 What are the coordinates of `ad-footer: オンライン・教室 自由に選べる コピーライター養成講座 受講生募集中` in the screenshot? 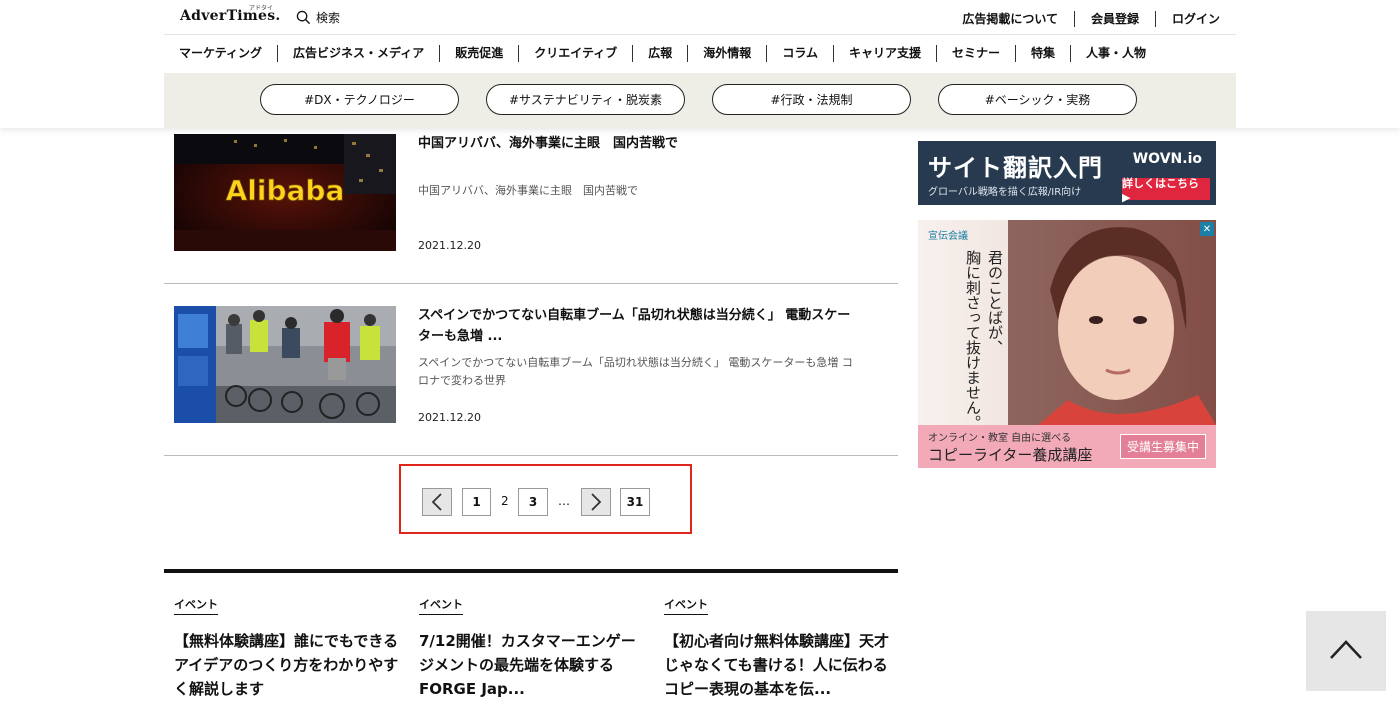 It's located at (1067, 446).